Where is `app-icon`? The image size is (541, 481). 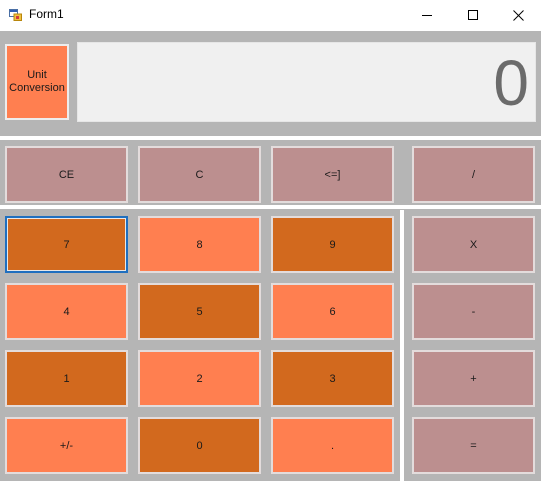
app-icon is located at coordinates (15, 14).